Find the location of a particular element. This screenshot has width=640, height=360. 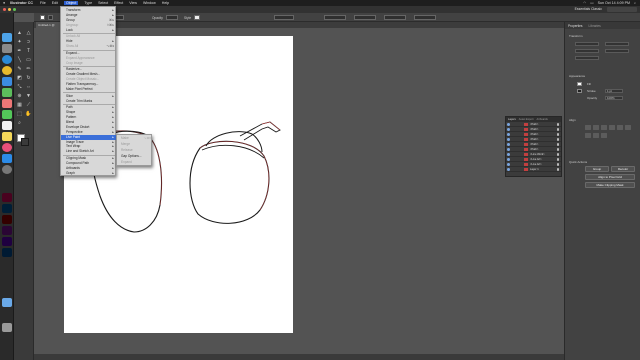

tab-layers: Layers is located at coordinates (512, 119).